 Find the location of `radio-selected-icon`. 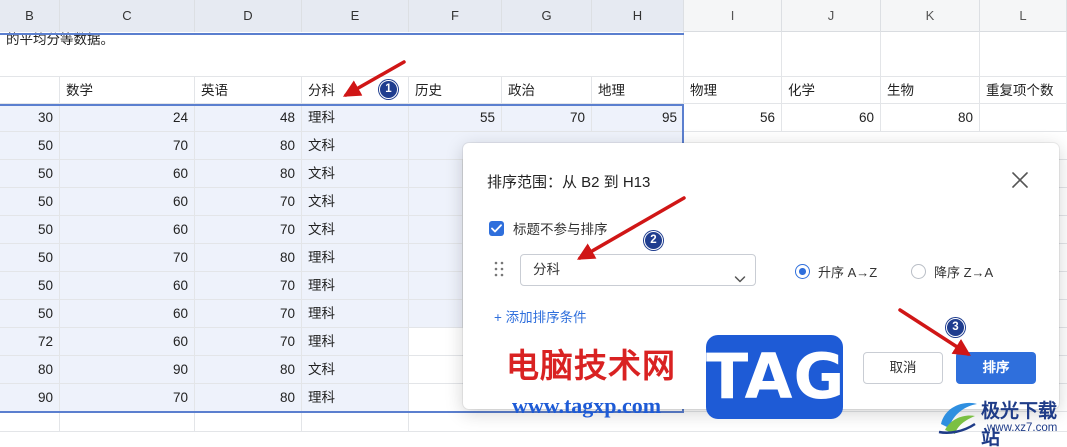

radio-selected-icon is located at coordinates (802, 271).